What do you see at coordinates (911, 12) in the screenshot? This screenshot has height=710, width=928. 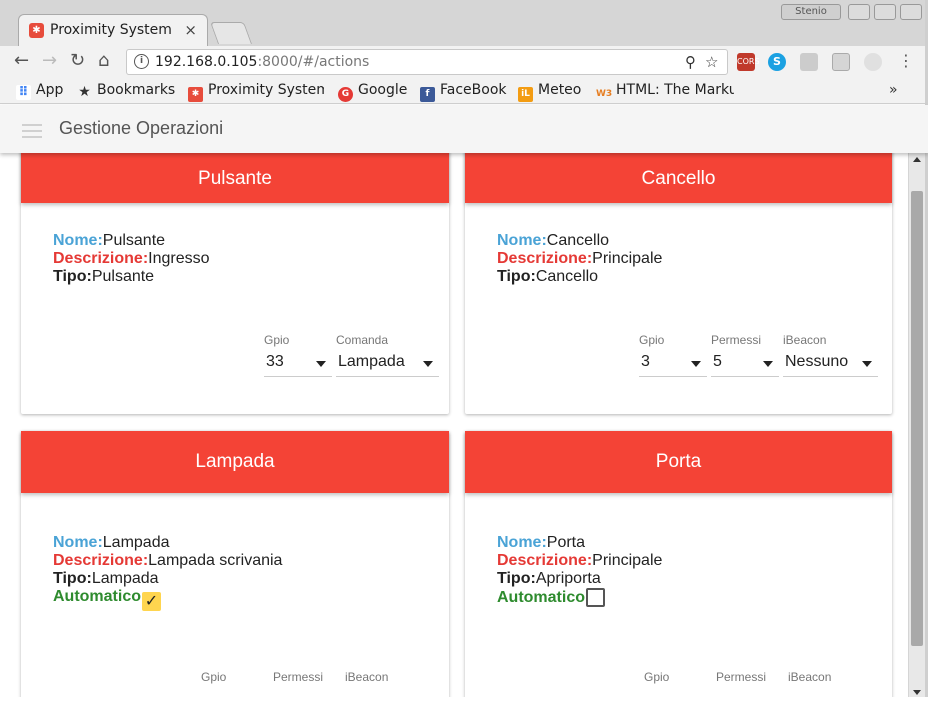 I see `close-window-button` at bounding box center [911, 12].